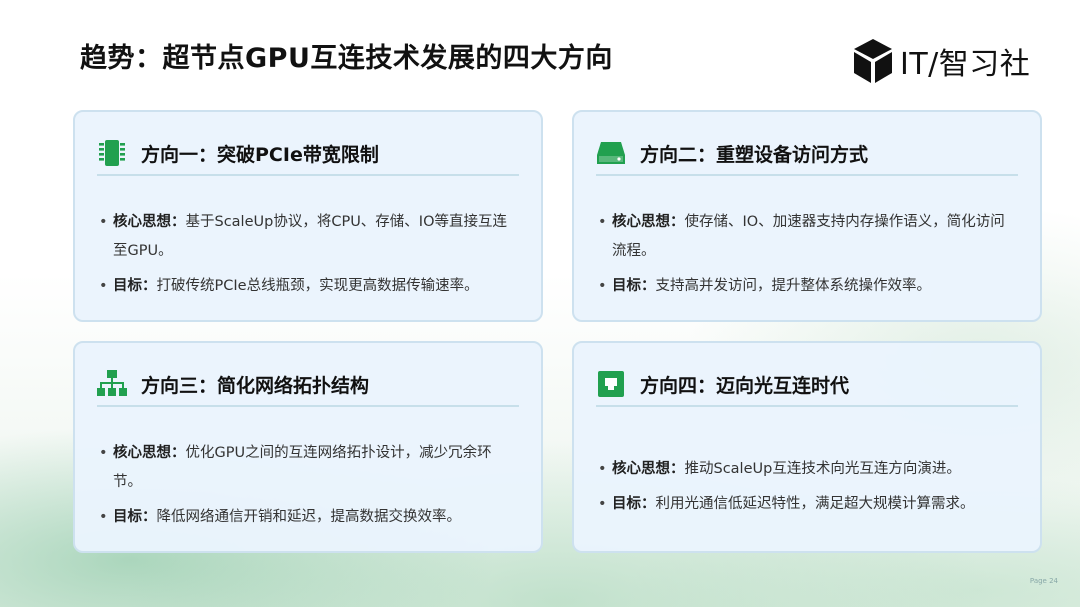  Describe the element at coordinates (745, 385) in the screenshot. I see `card-title: 方向四：迈向光互连时代` at that location.